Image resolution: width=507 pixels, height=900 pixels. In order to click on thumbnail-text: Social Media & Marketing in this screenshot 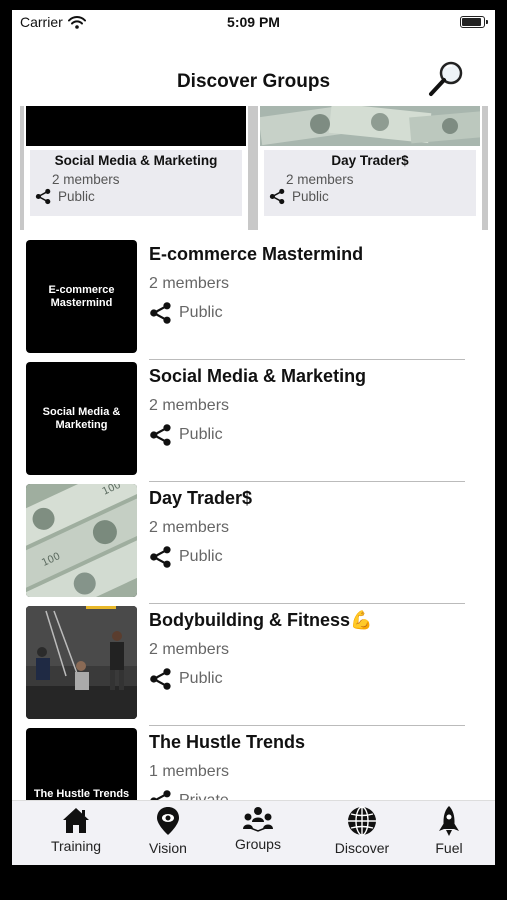, I will do `click(81, 418)`.